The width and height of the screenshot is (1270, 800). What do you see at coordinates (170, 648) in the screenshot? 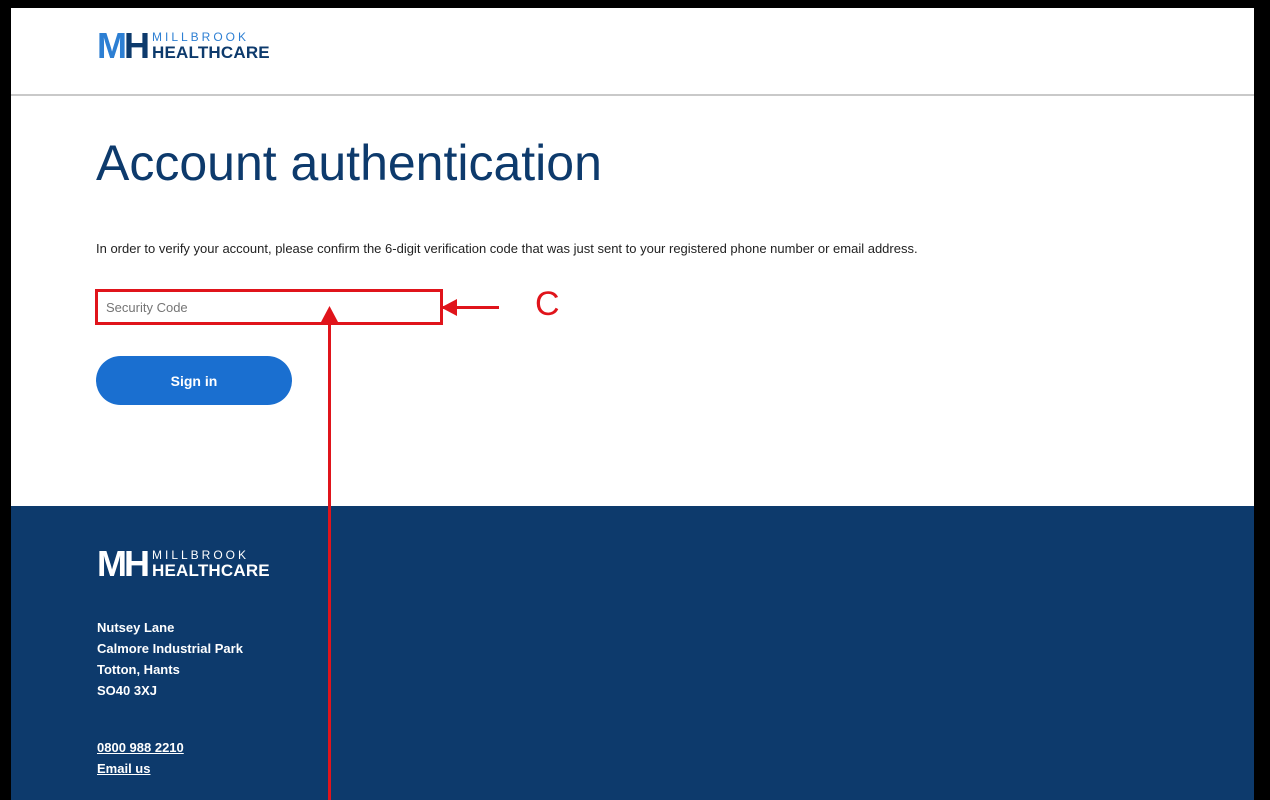
I see `address-line: Calmore Industrial Park` at bounding box center [170, 648].